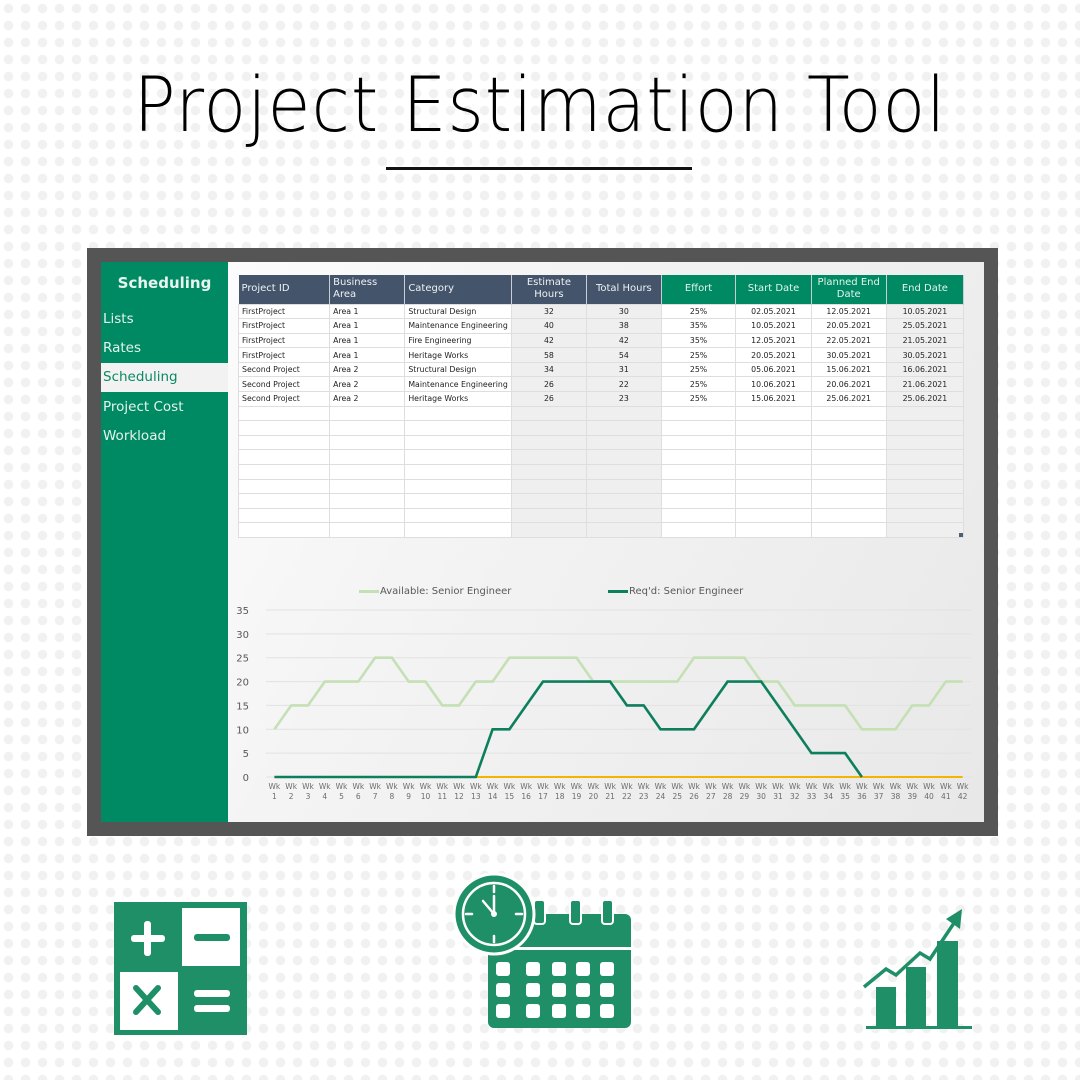 This screenshot has width=1080, height=1080. What do you see at coordinates (644, 796) in the screenshot?
I see `x-tick-label: 23` at bounding box center [644, 796].